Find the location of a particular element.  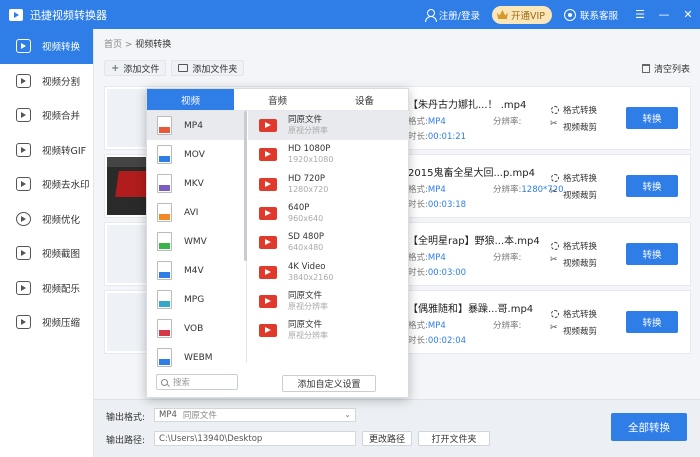

tab-video: 视频 is located at coordinates (190, 99).